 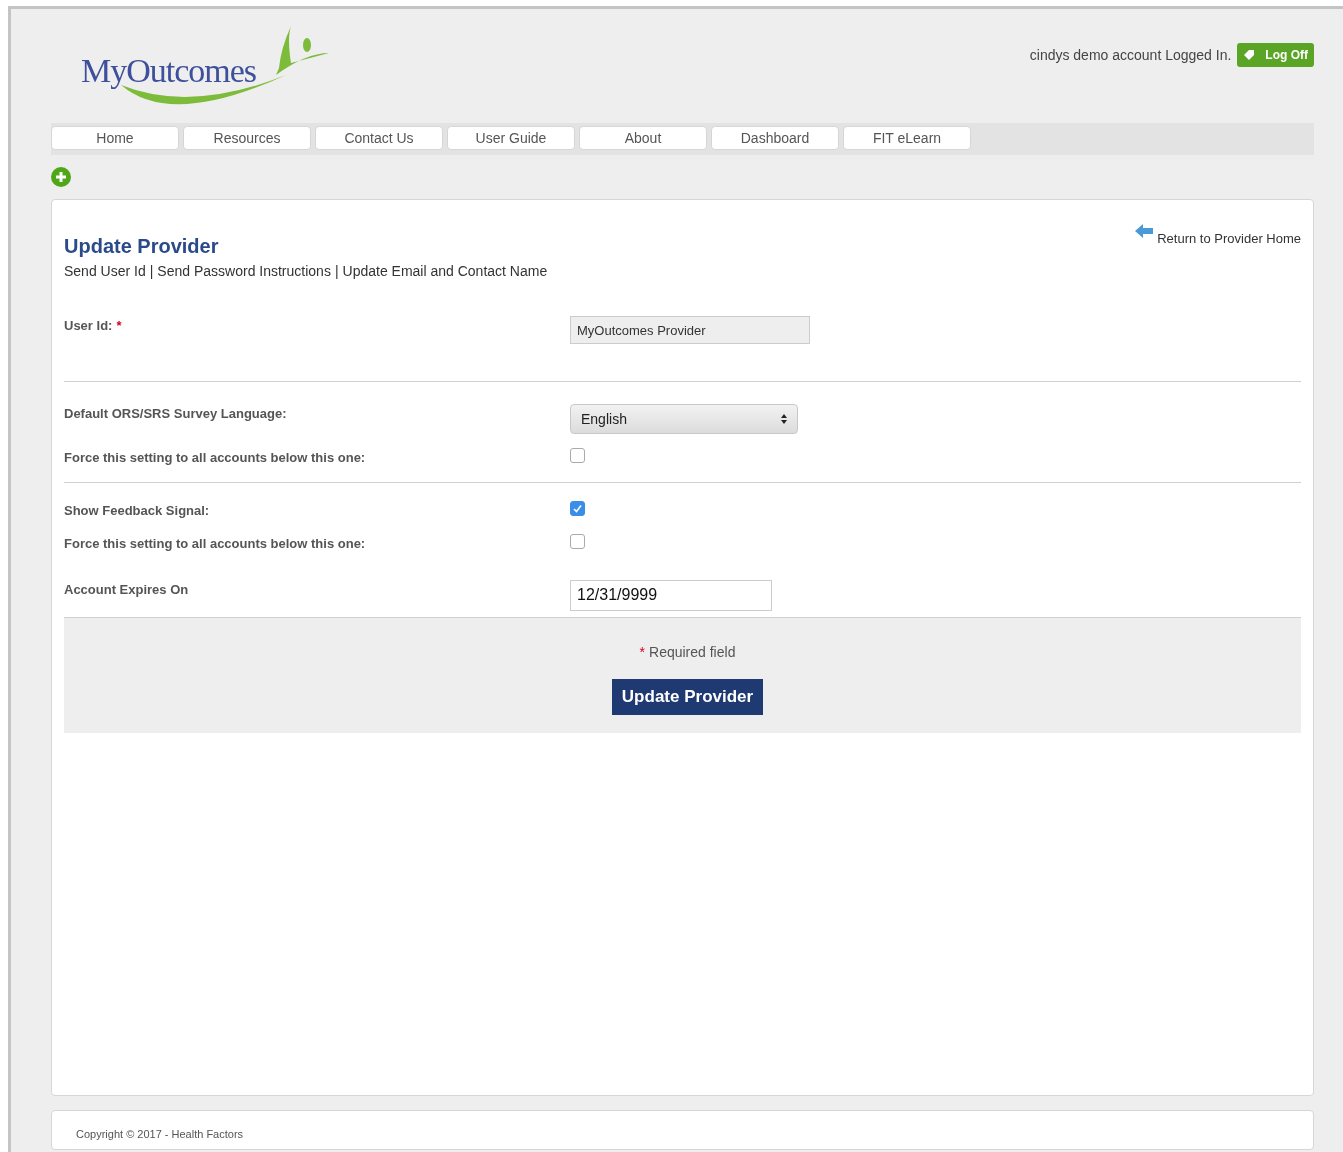 I want to click on dropdown-arrows-icon, so click(x=784, y=419).